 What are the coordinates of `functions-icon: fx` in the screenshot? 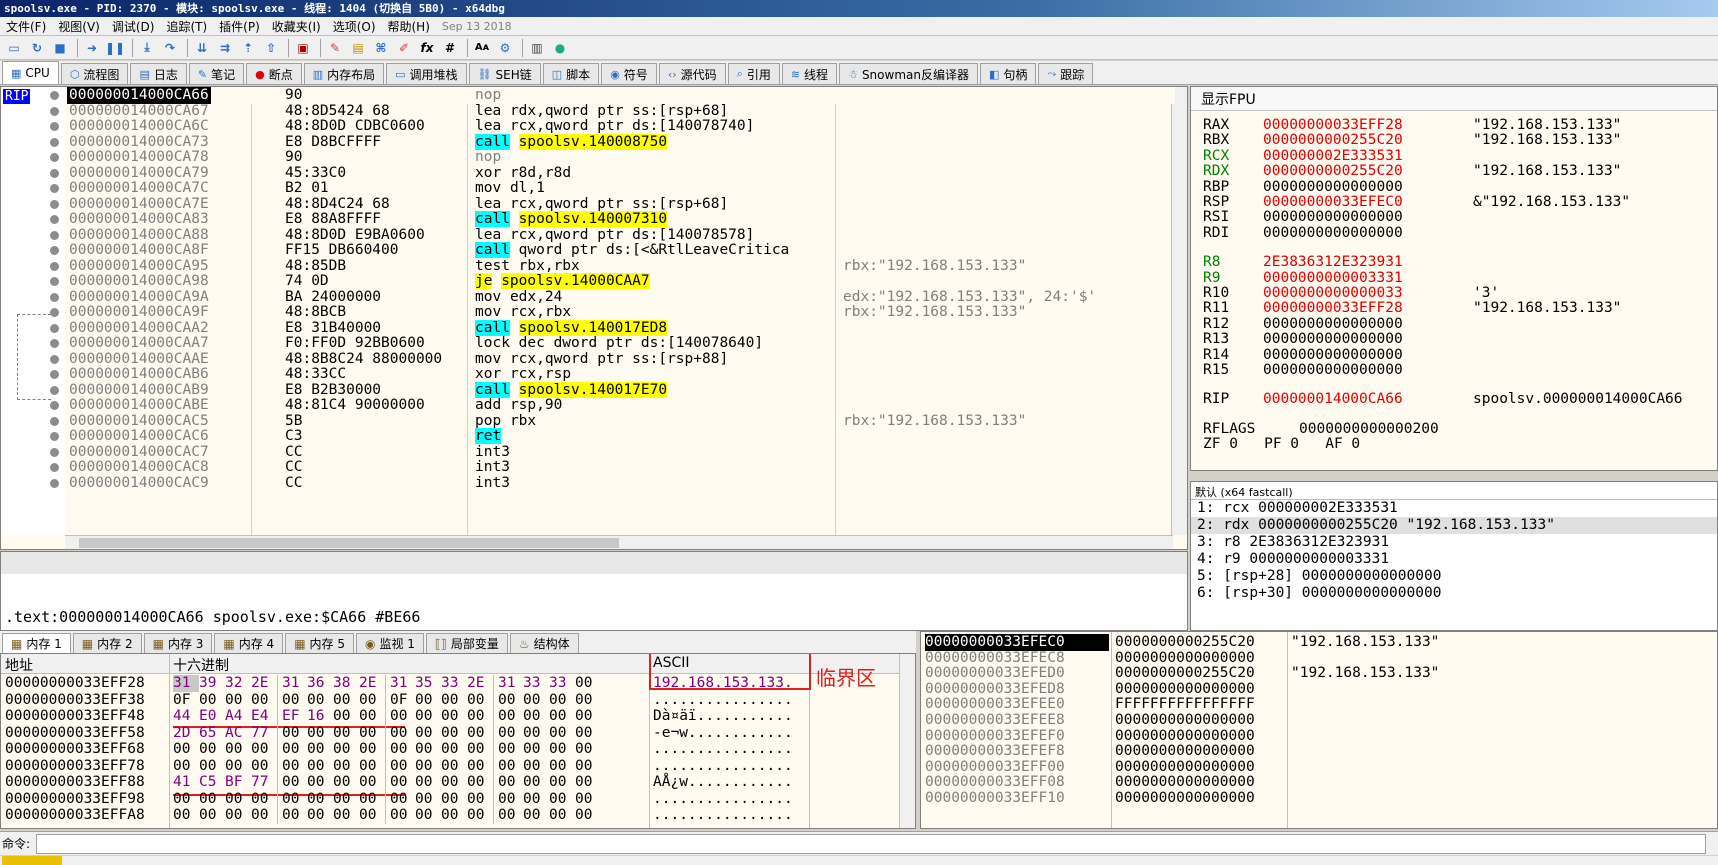 It's located at (427, 48).